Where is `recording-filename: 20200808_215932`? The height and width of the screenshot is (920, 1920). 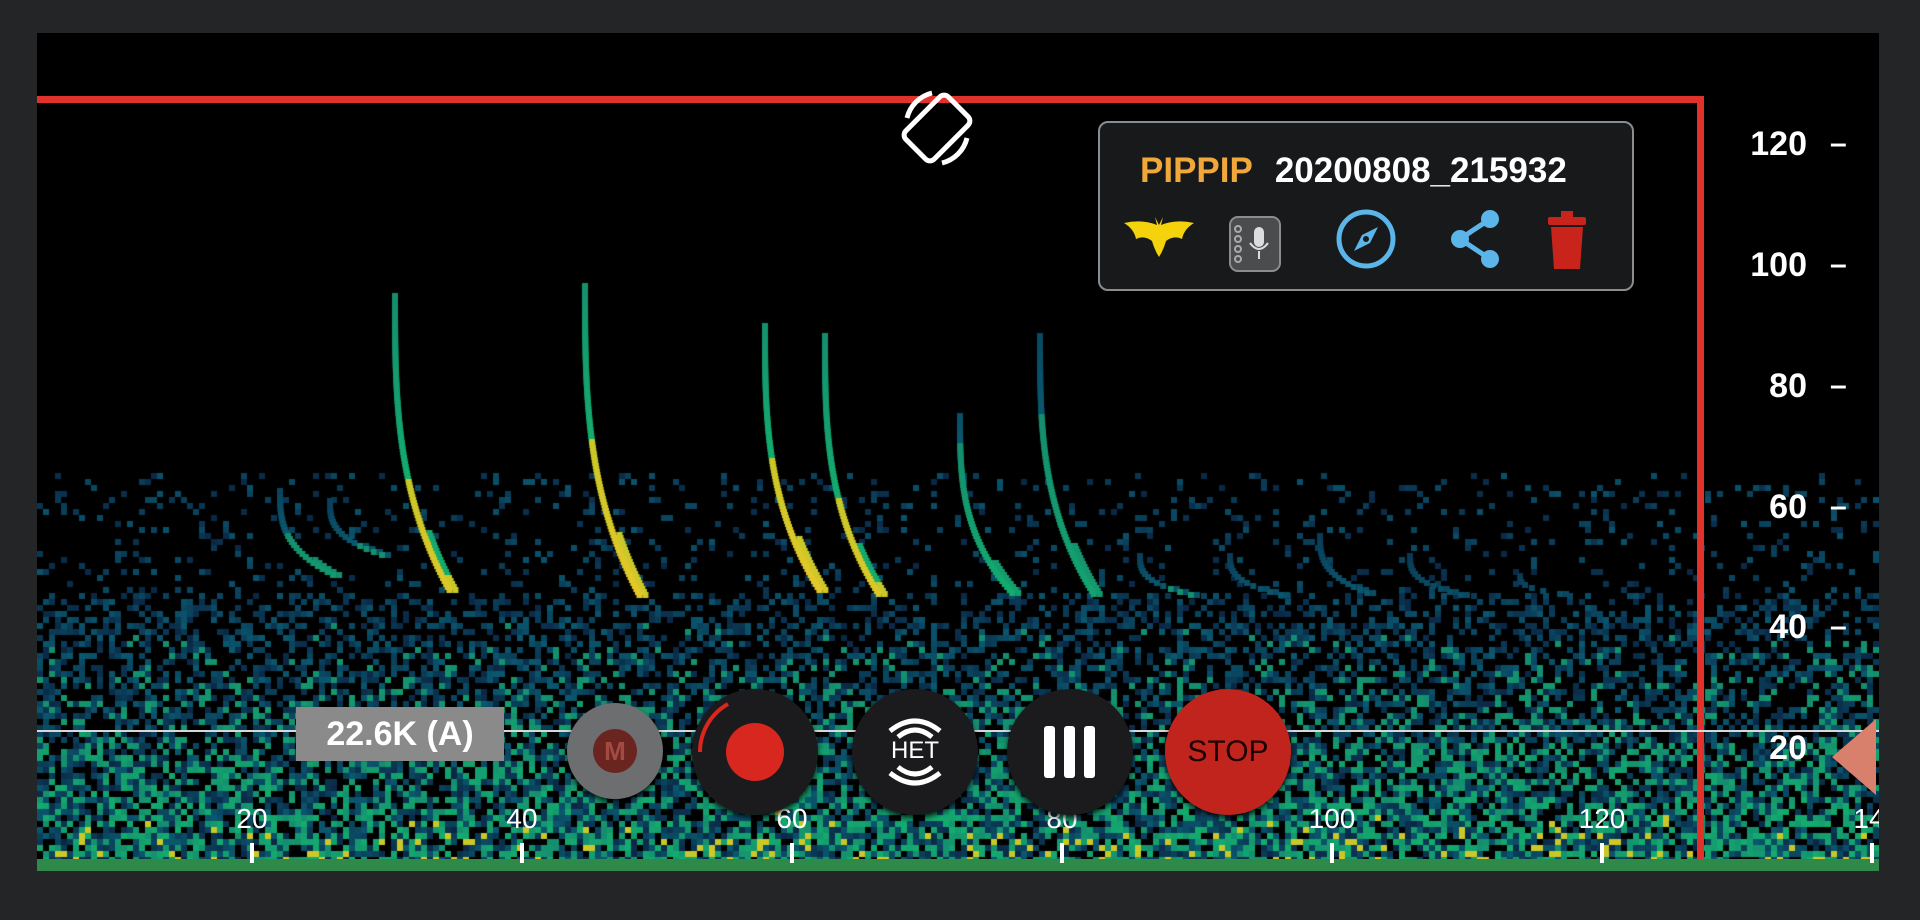 recording-filename: 20200808_215932 is located at coordinates (1420, 170).